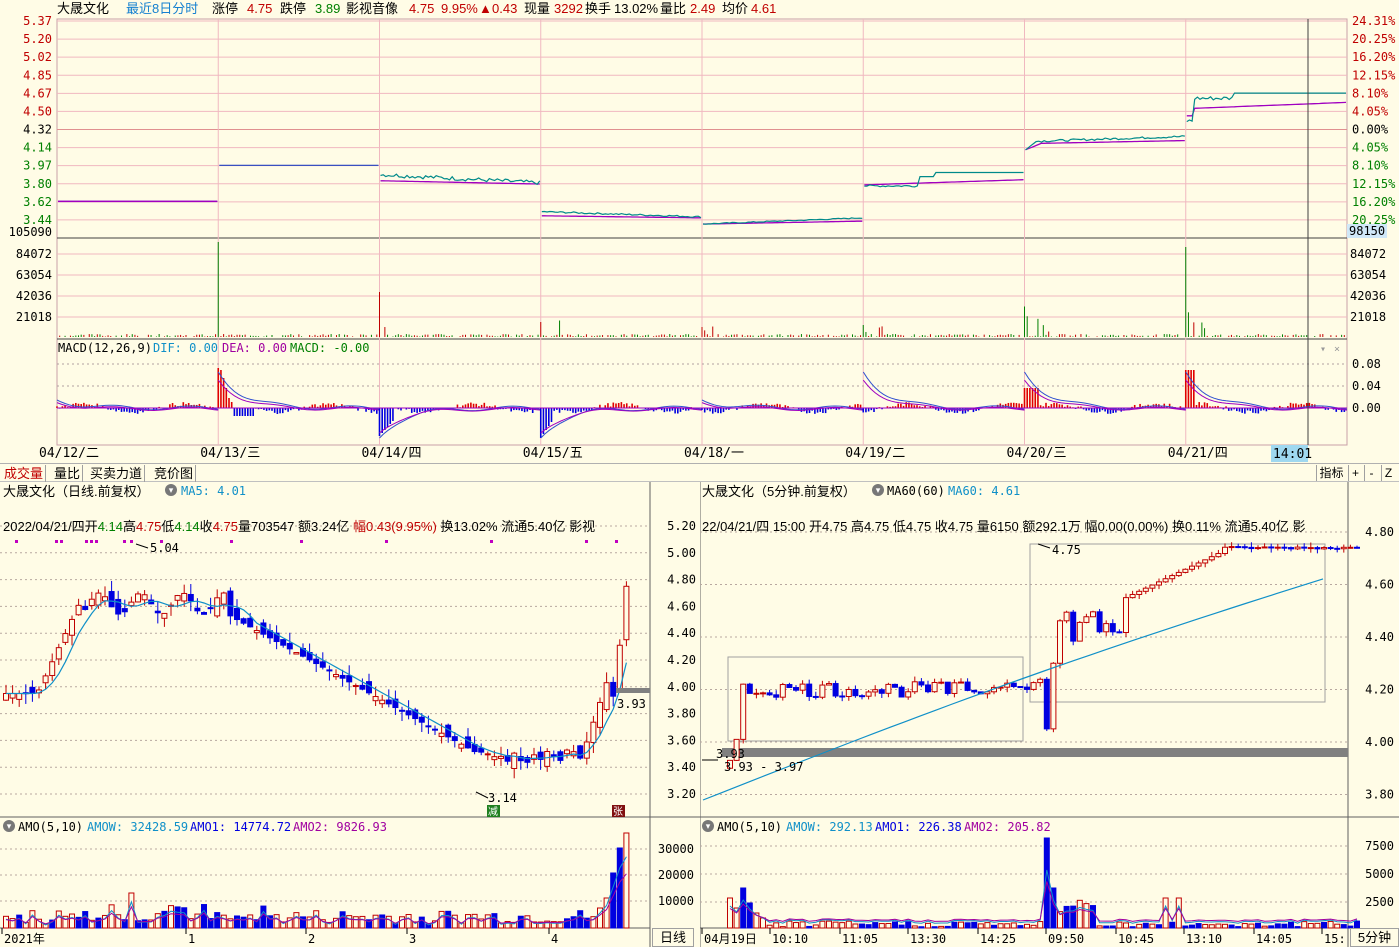  What do you see at coordinates (37, 75) in the screenshot?
I see `left-axis-label: 4.85` at bounding box center [37, 75].